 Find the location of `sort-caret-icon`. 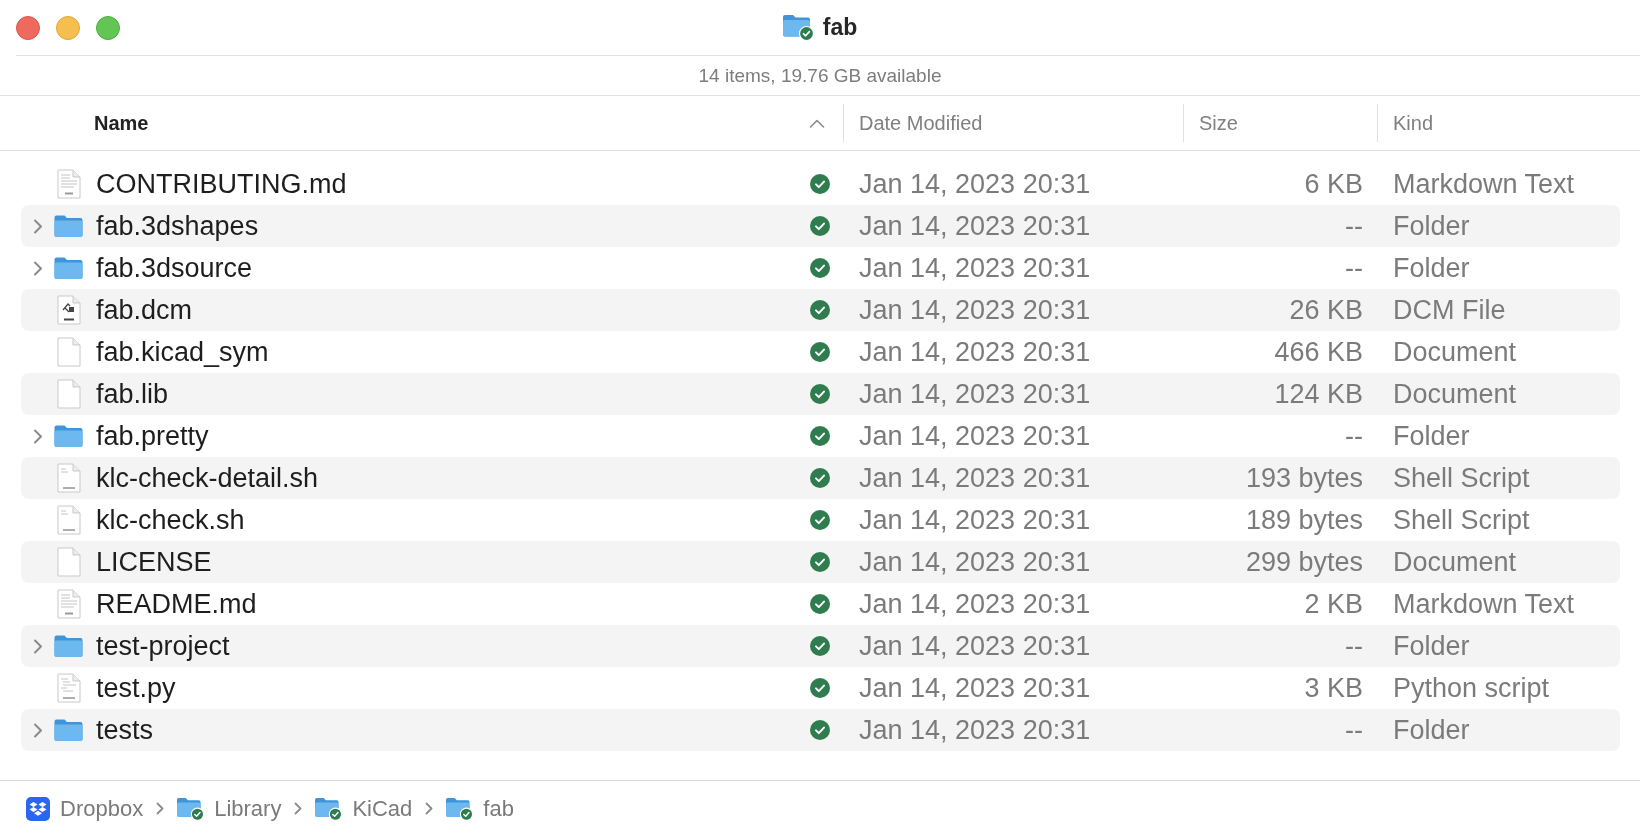

sort-caret-icon is located at coordinates (817, 123).